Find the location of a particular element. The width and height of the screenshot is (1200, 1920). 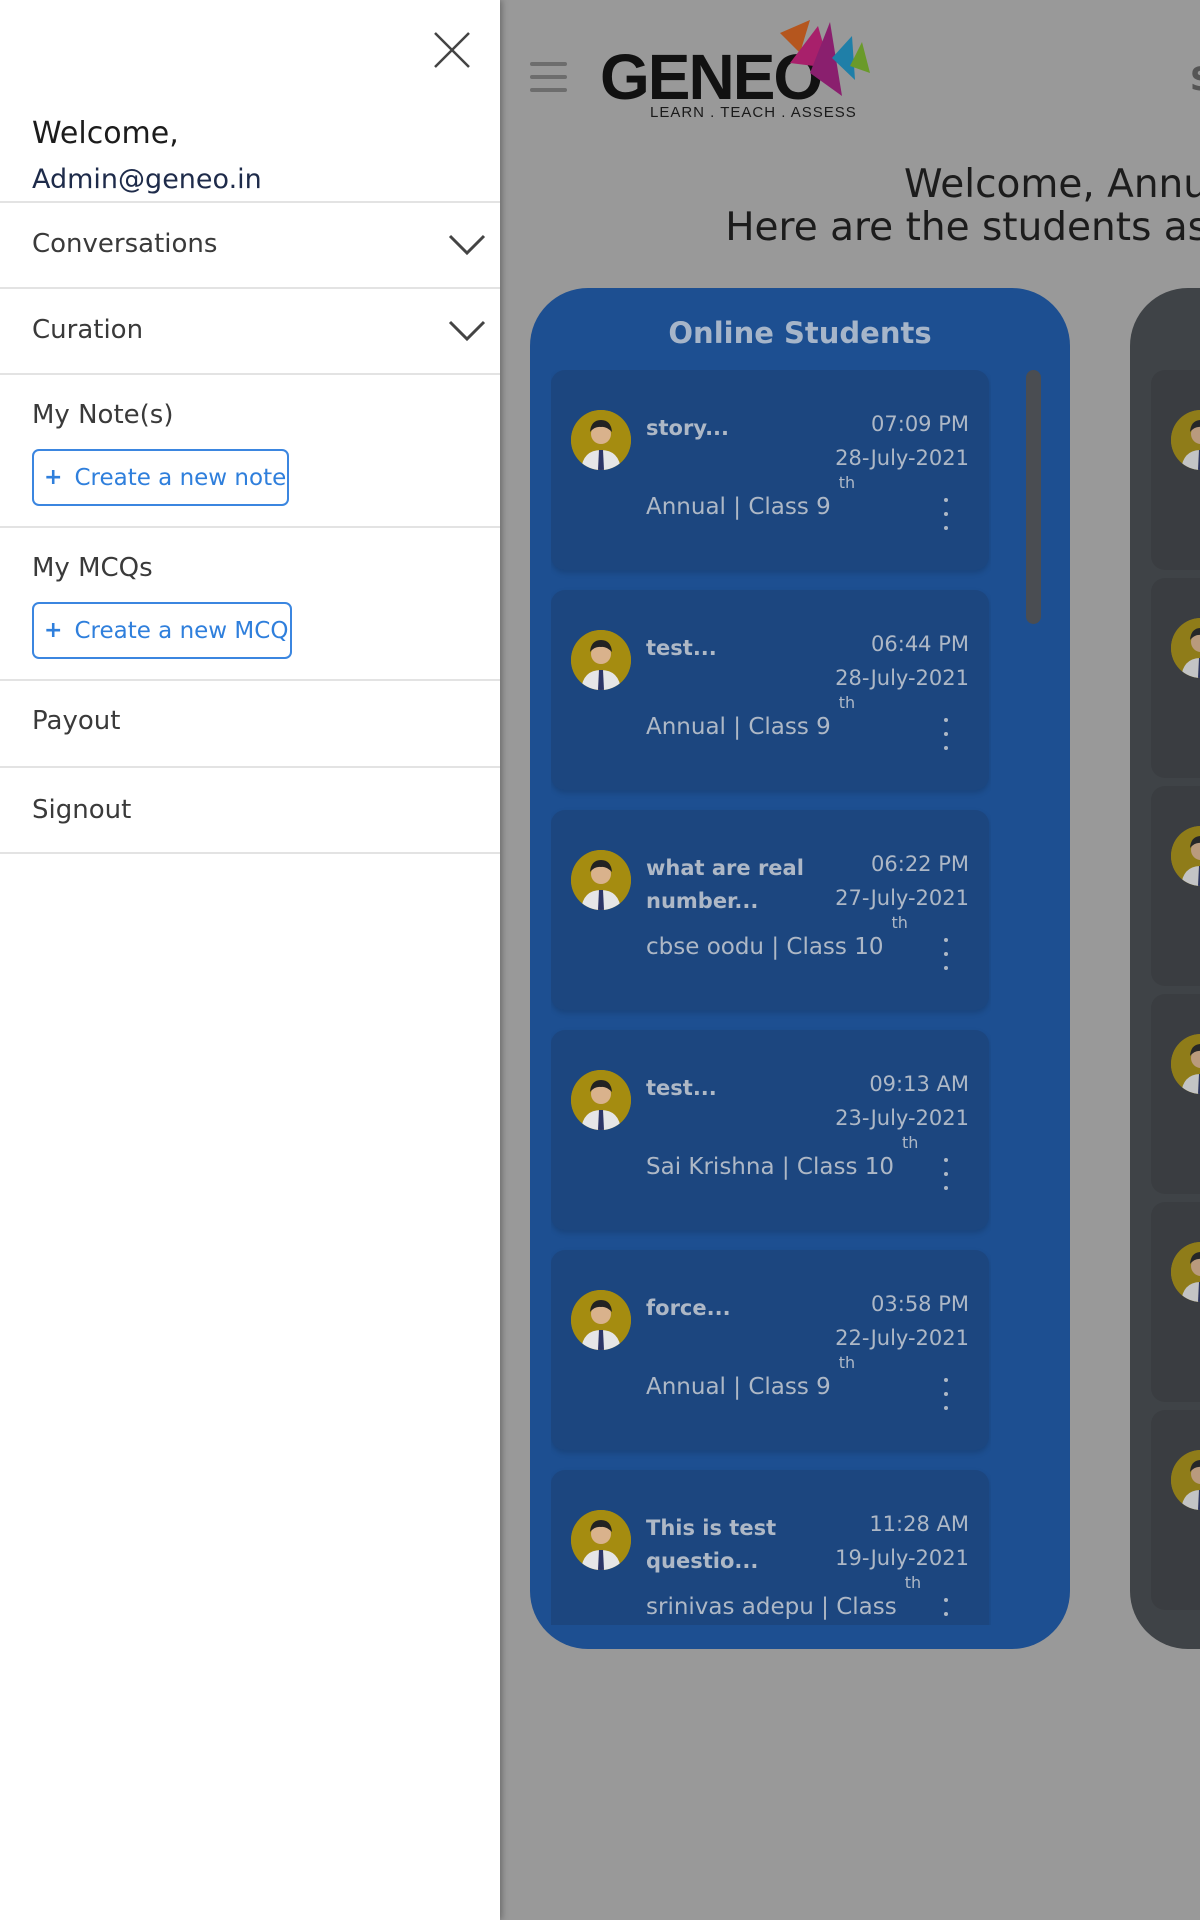

user-email: Admin@geneo.in is located at coordinates (147, 179).